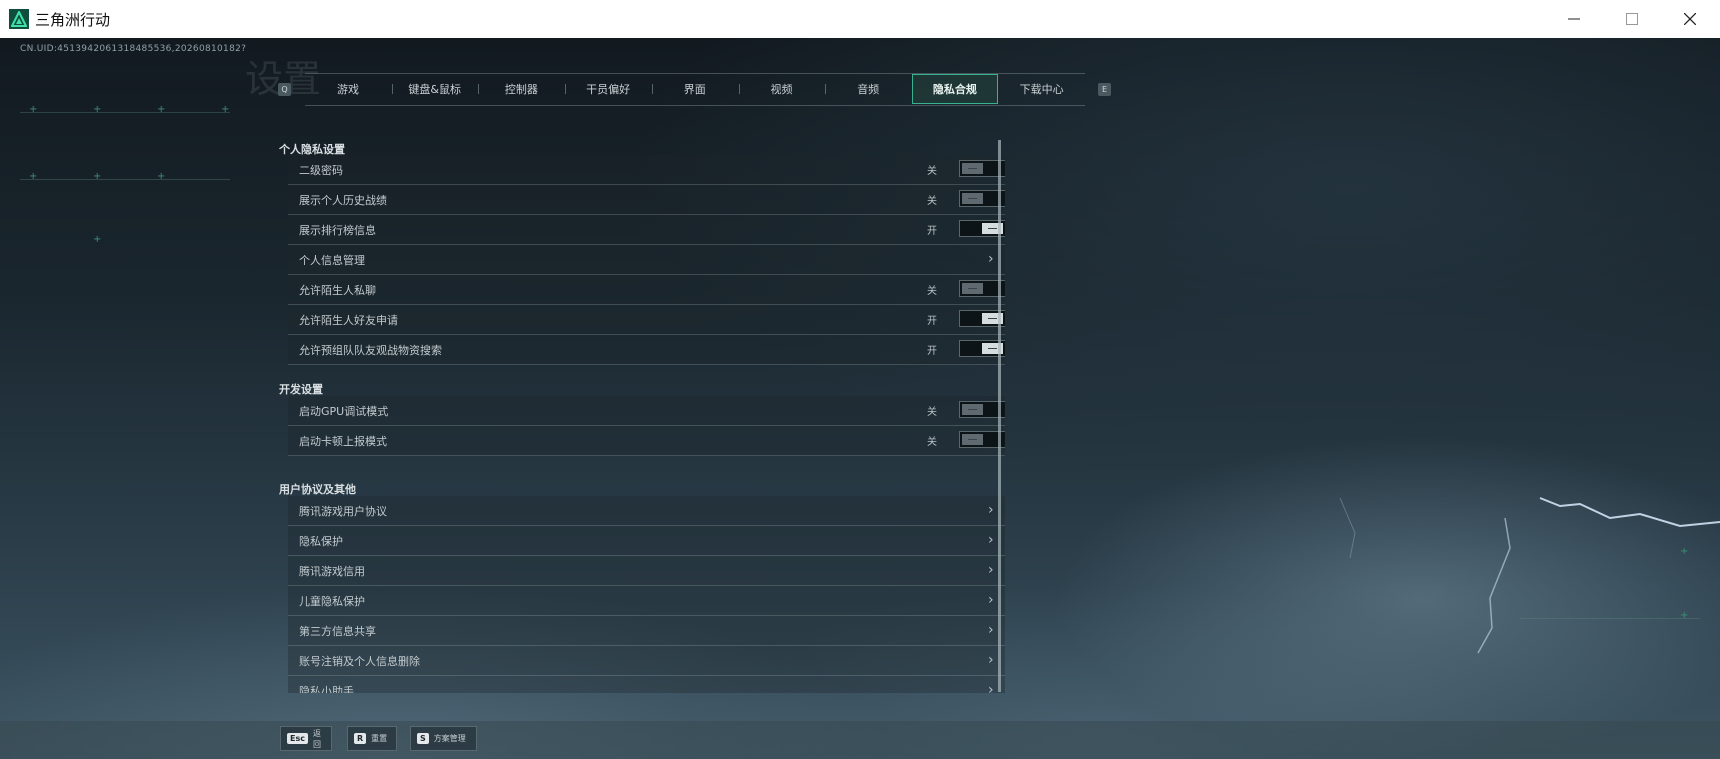 The height and width of the screenshot is (759, 1720). Describe the element at coordinates (1574, 19) in the screenshot. I see `minimize-button` at that location.